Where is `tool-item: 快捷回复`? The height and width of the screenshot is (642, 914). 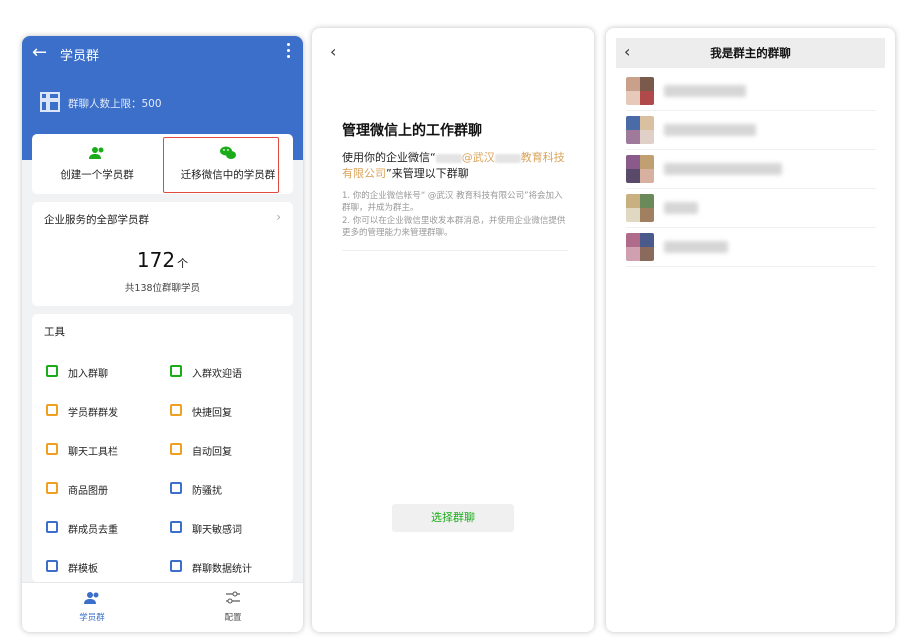 tool-item: 快捷回复 is located at coordinates (222, 412).